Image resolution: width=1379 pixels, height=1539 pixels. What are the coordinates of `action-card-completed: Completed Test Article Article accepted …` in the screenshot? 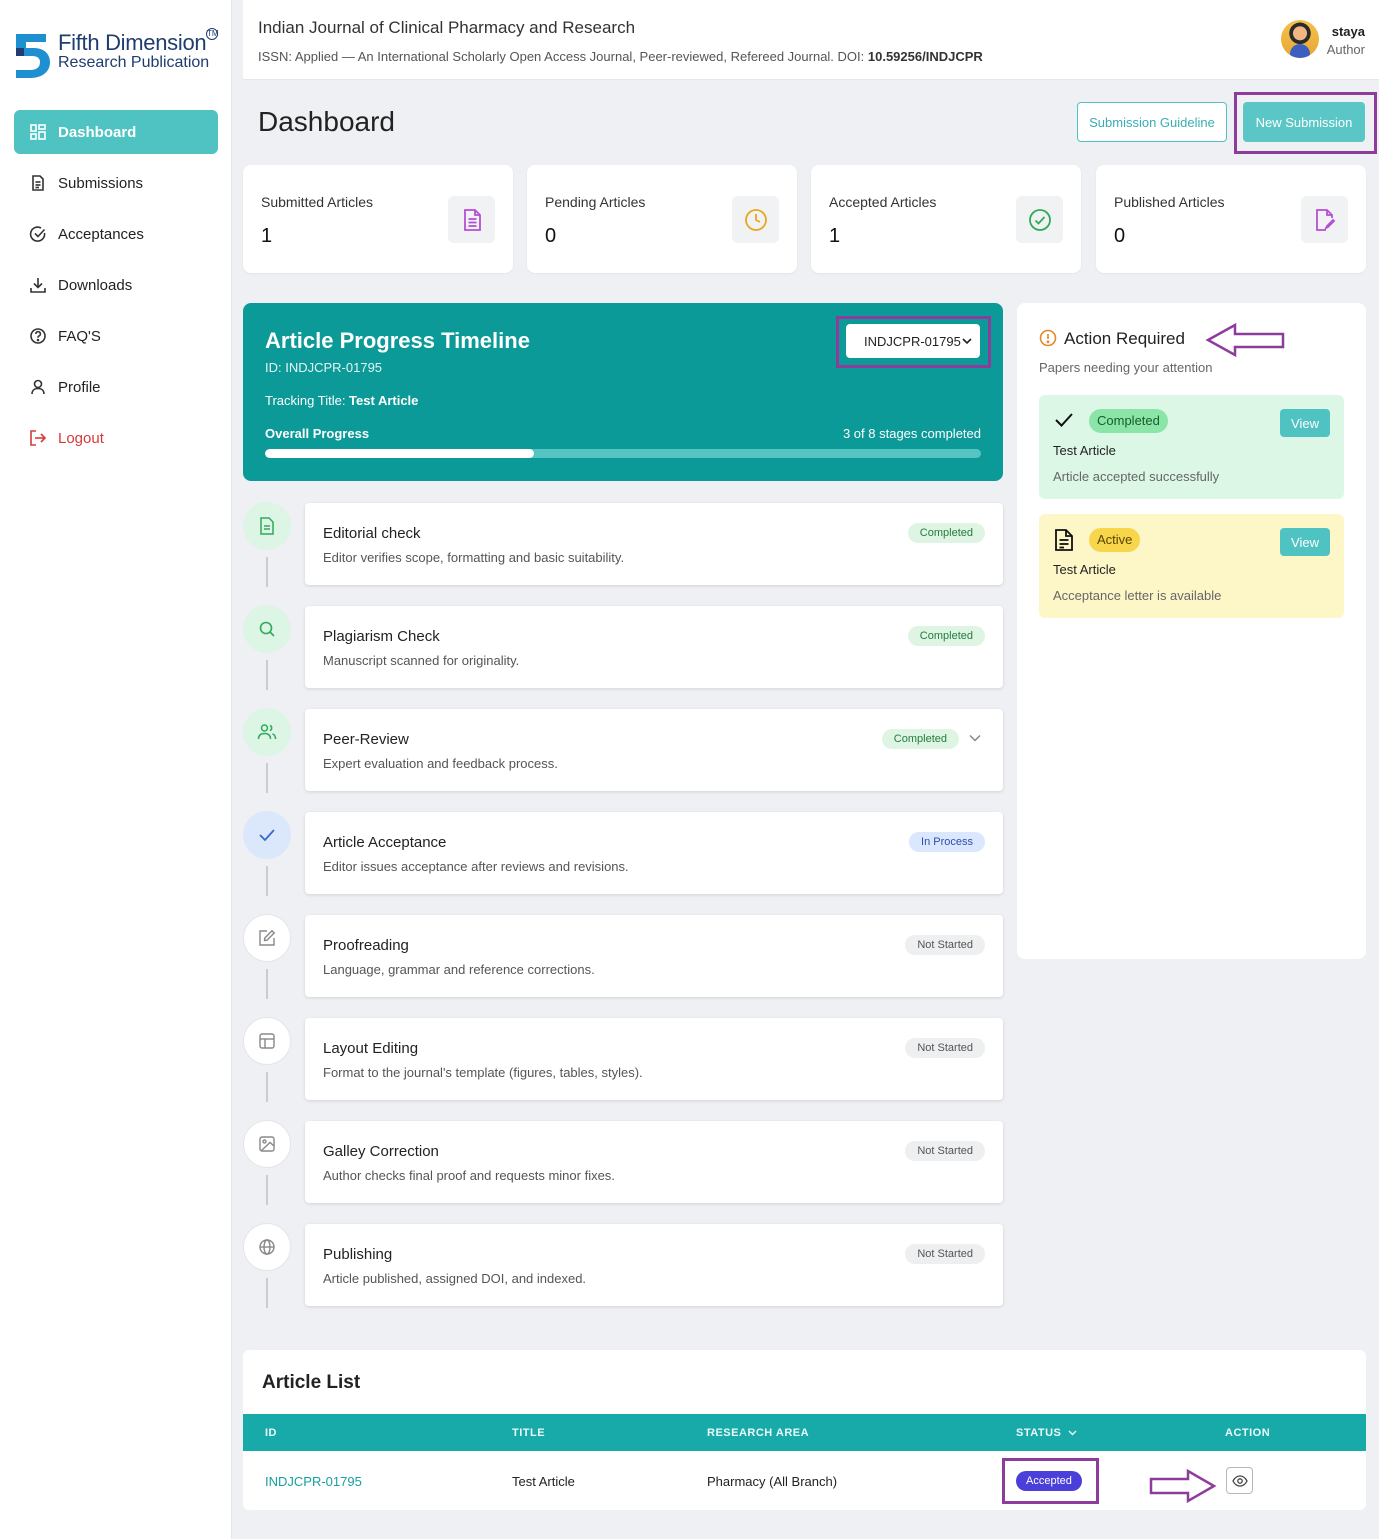 It's located at (1191, 447).